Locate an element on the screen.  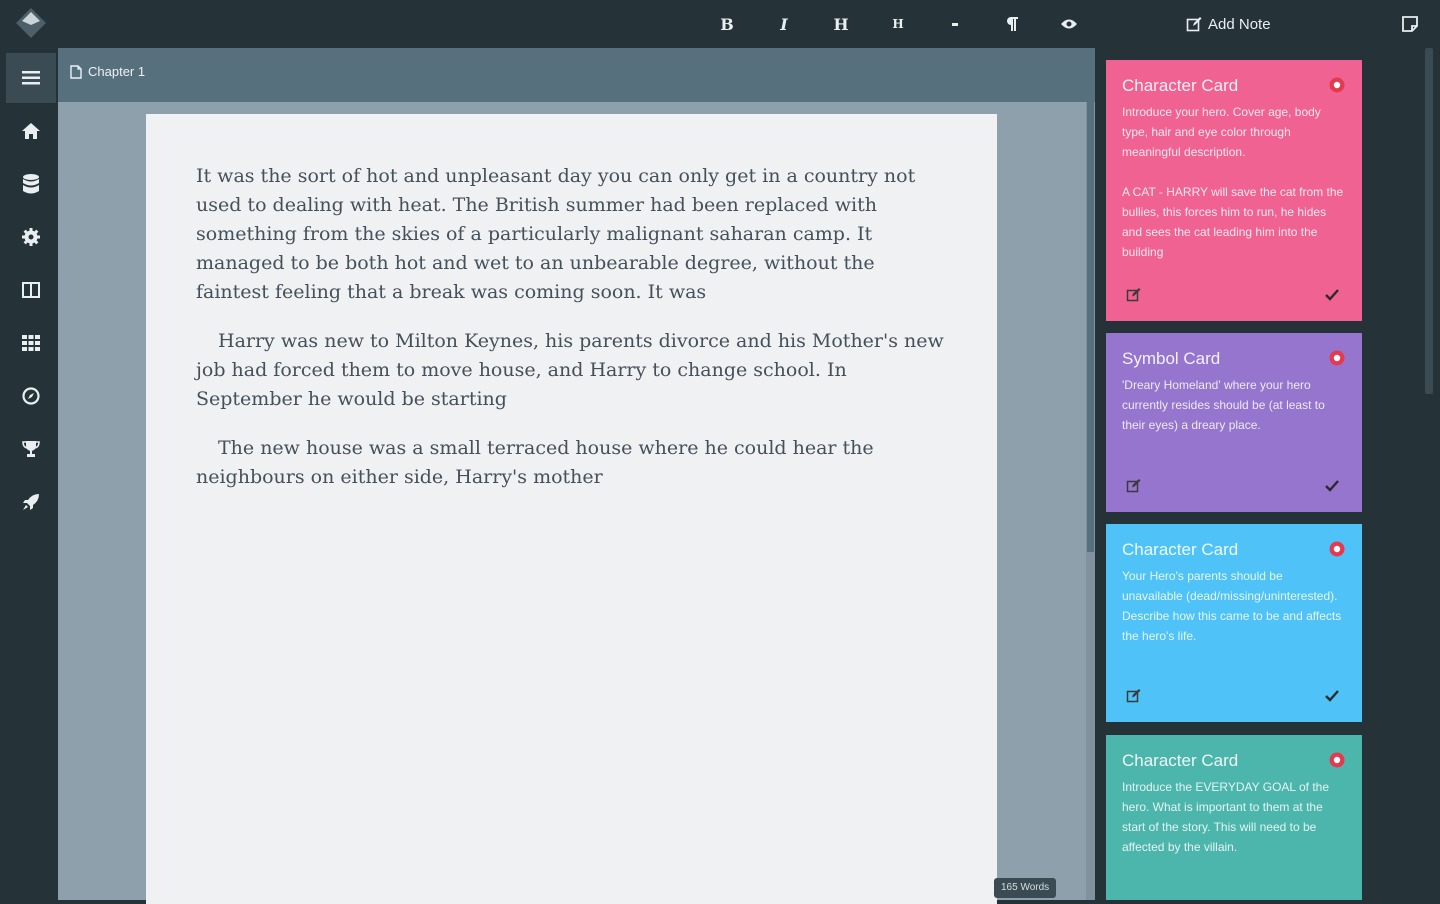
subheading-button: H is located at coordinates (898, 24).